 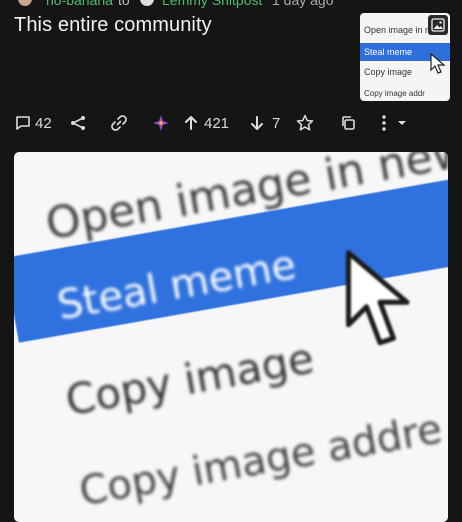 What do you see at coordinates (33, 123) in the screenshot?
I see `comments-button: 42` at bounding box center [33, 123].